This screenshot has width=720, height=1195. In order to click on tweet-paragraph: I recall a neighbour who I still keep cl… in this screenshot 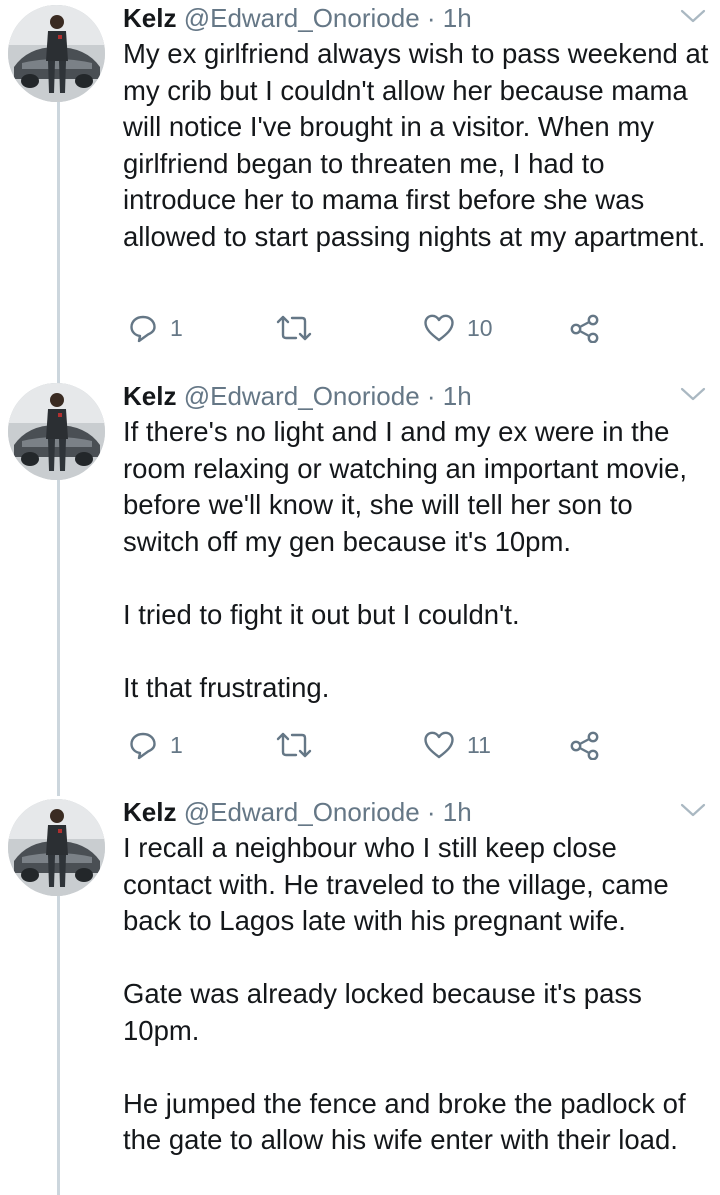, I will do `click(396, 884)`.